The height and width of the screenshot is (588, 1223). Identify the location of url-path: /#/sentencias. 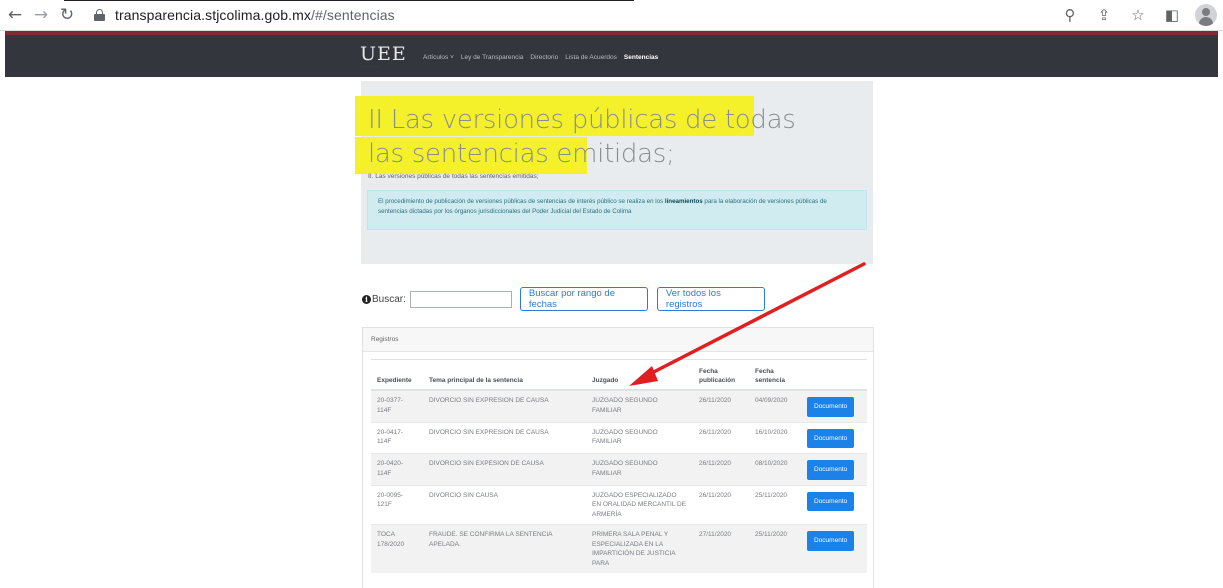
(352, 15).